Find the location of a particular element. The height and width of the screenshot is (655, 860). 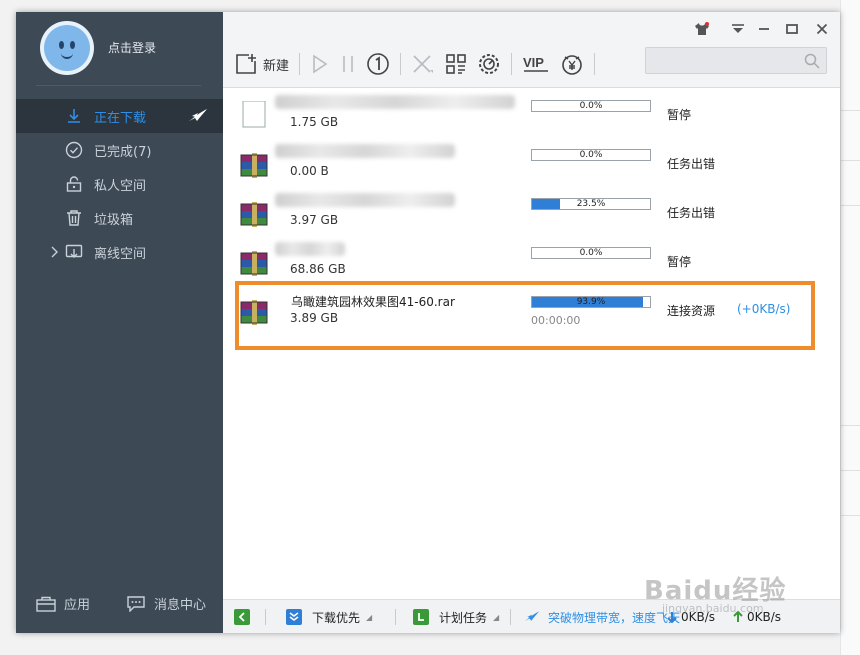

minimize-icon is located at coordinates (764, 29).